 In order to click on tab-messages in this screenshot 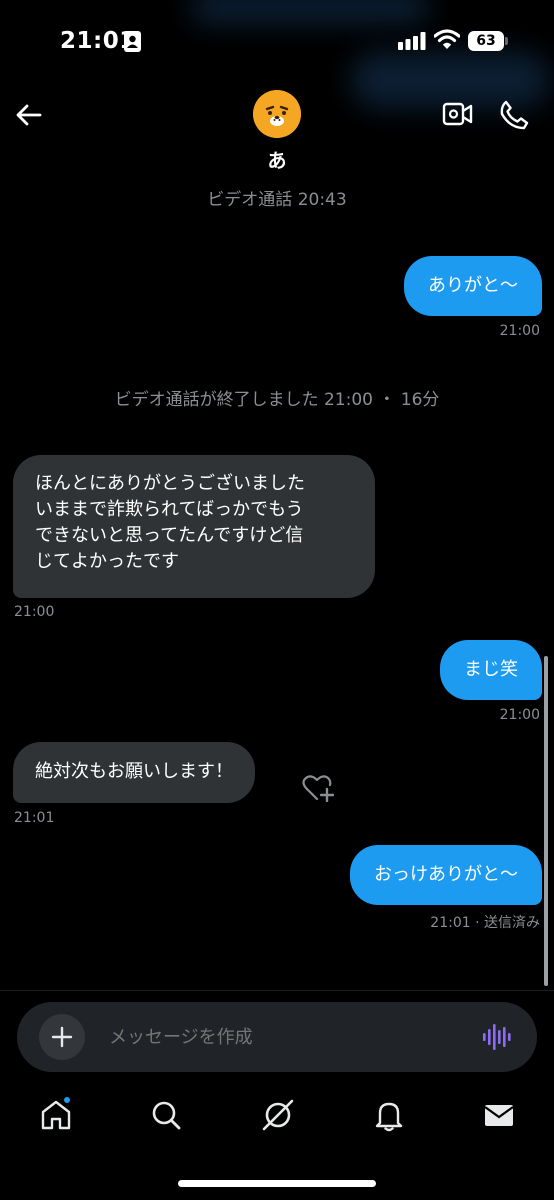, I will do `click(499, 1115)`.